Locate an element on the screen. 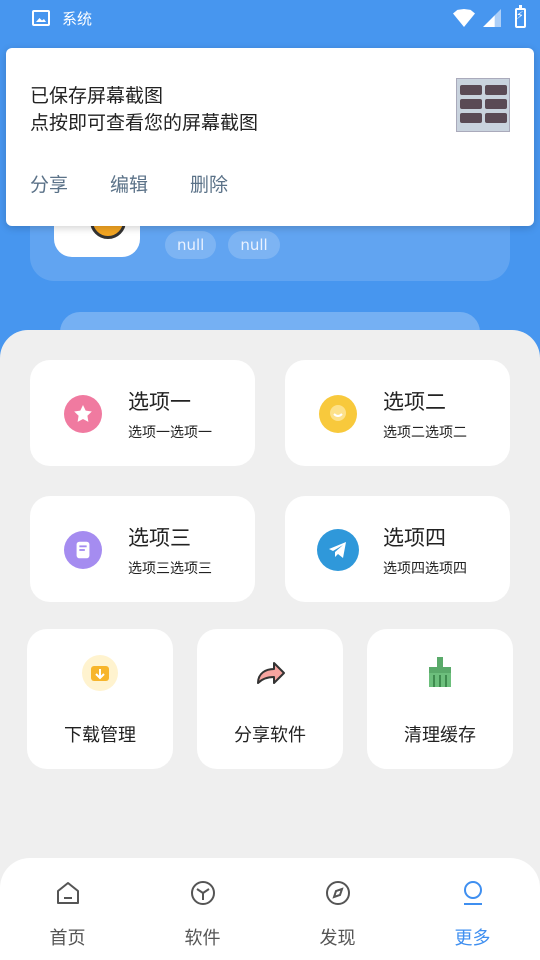  status-app-label: 系统 is located at coordinates (77, 18).